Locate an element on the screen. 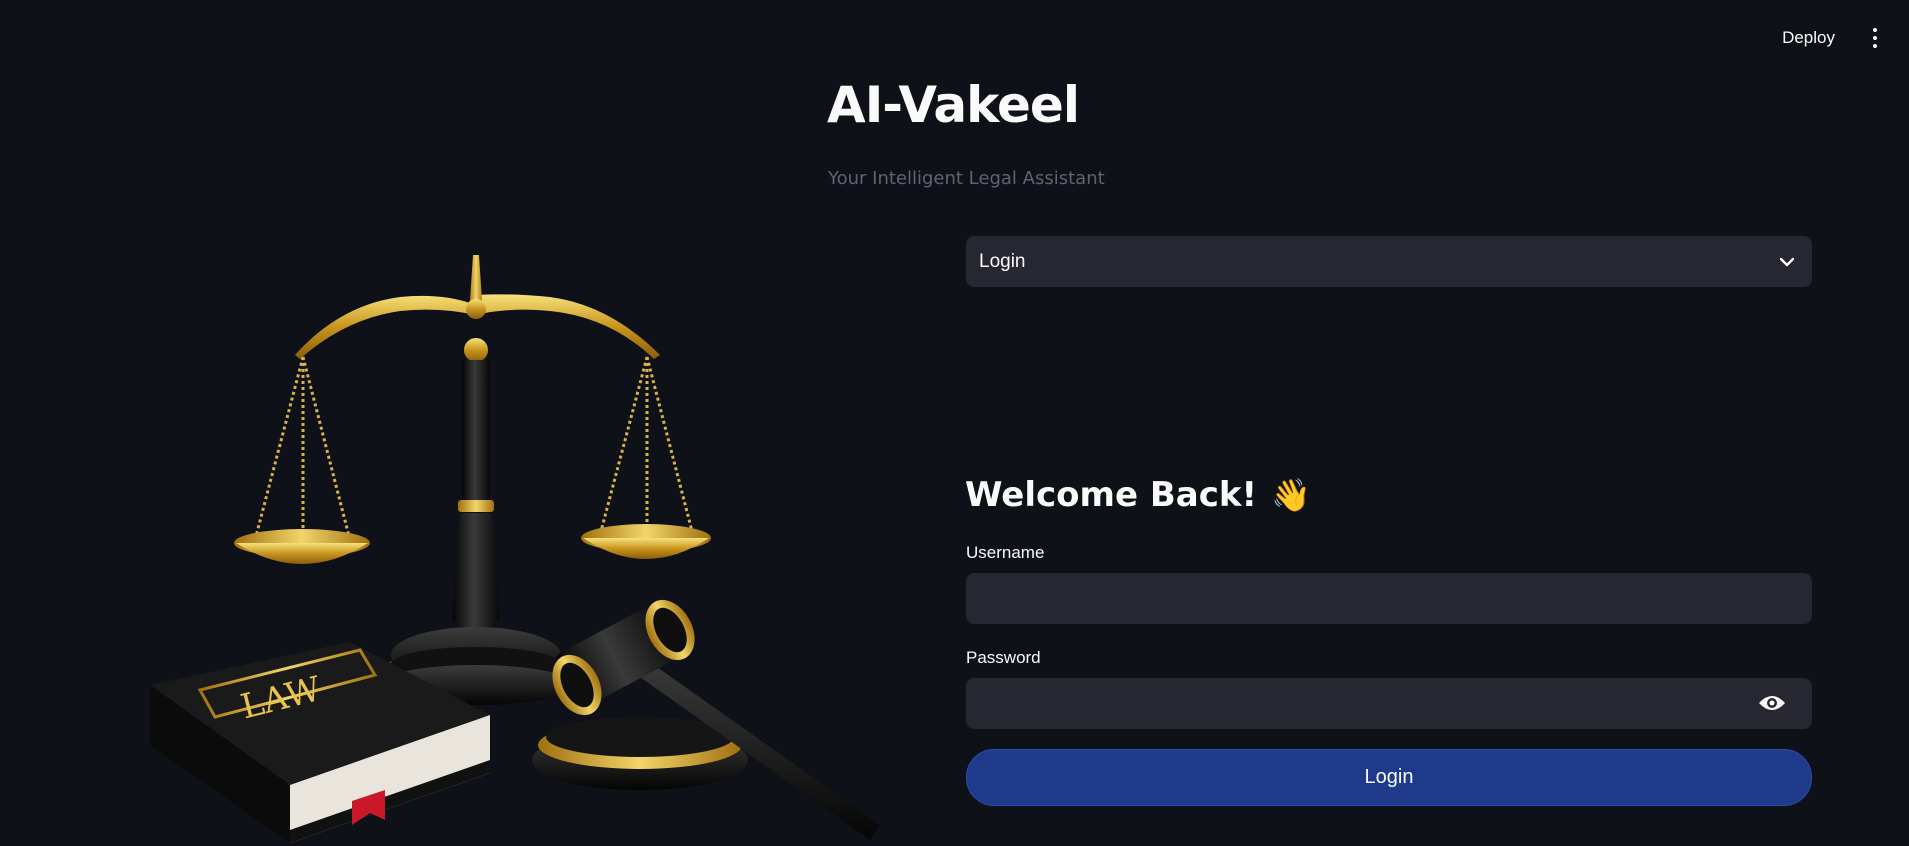 This screenshot has height=846, width=1909. username-label: Username is located at coordinates (1005, 552).